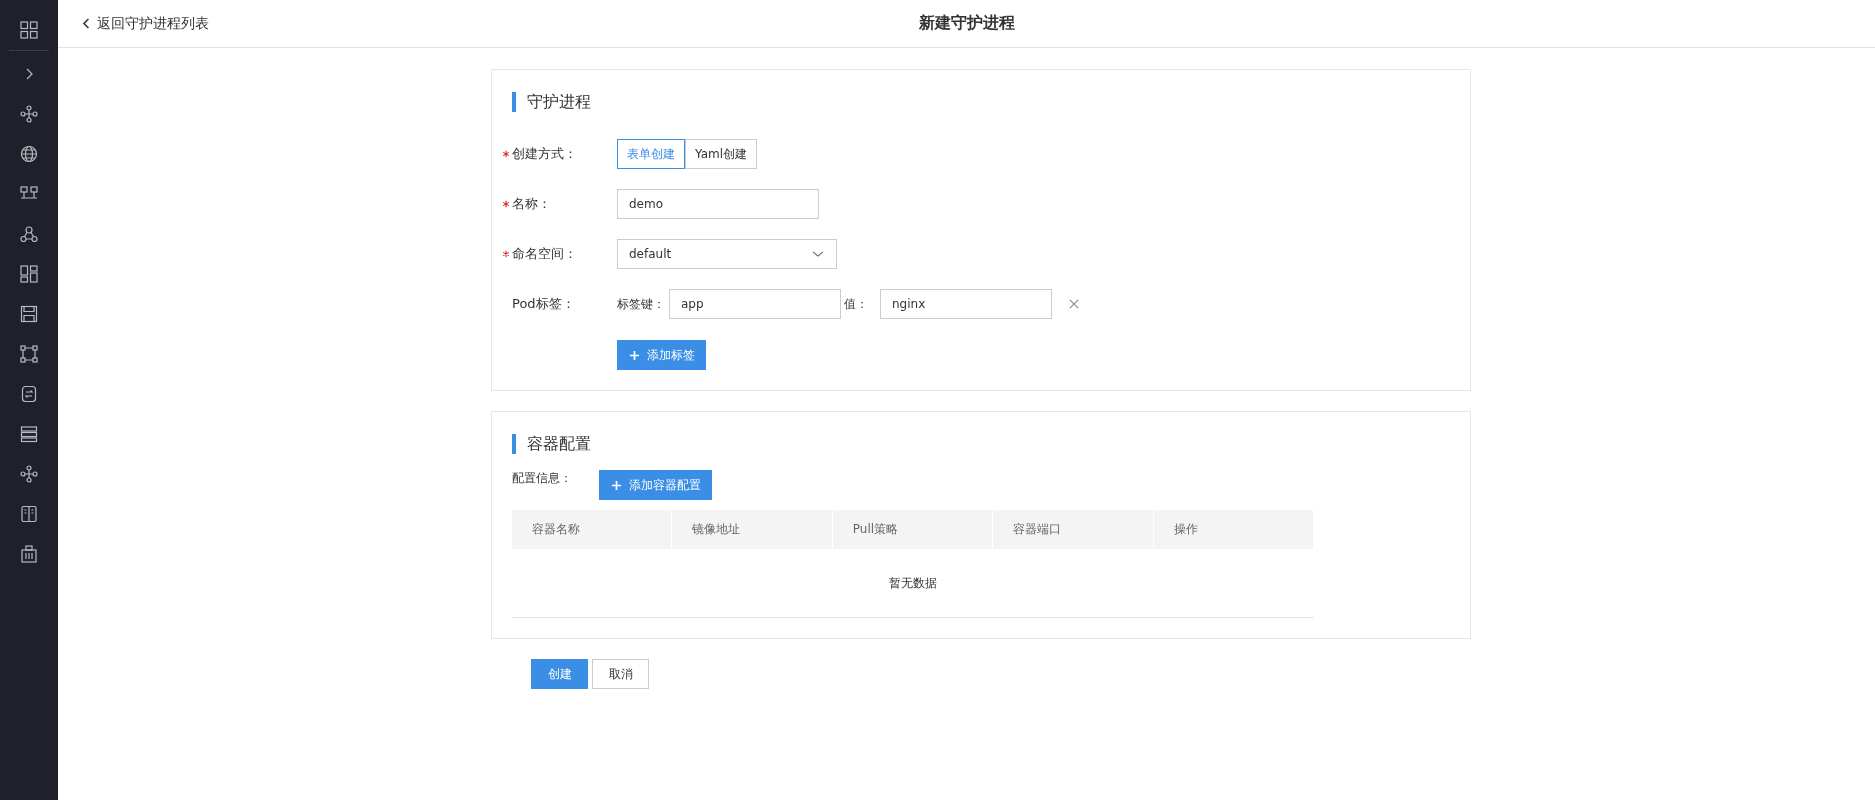  What do you see at coordinates (29, 514) in the screenshot?
I see `server-icon` at bounding box center [29, 514].